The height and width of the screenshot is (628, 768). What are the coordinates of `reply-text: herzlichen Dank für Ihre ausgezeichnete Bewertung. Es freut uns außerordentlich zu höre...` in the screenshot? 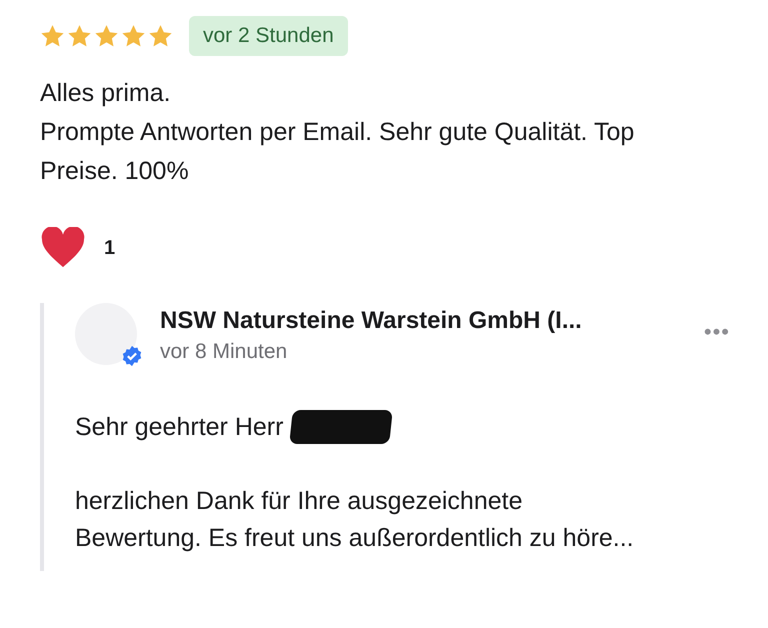 It's located at (355, 520).